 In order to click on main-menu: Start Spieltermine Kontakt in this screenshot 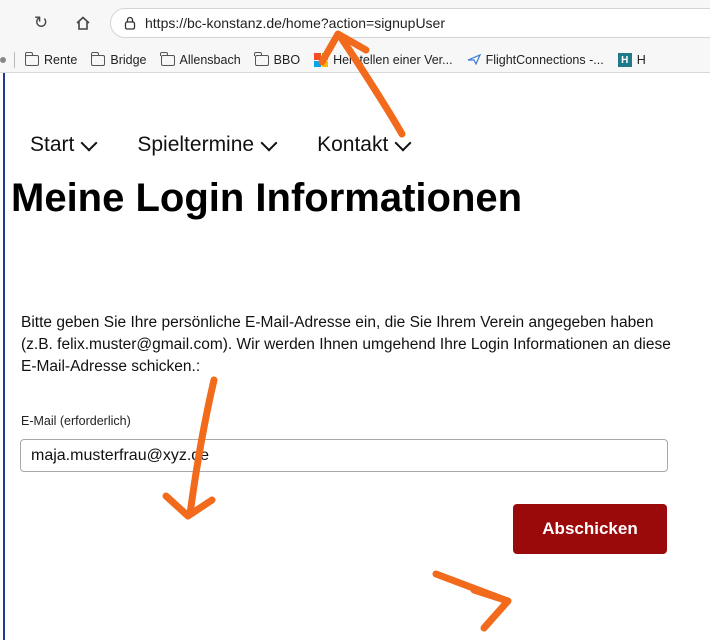, I will do `click(240, 145)`.